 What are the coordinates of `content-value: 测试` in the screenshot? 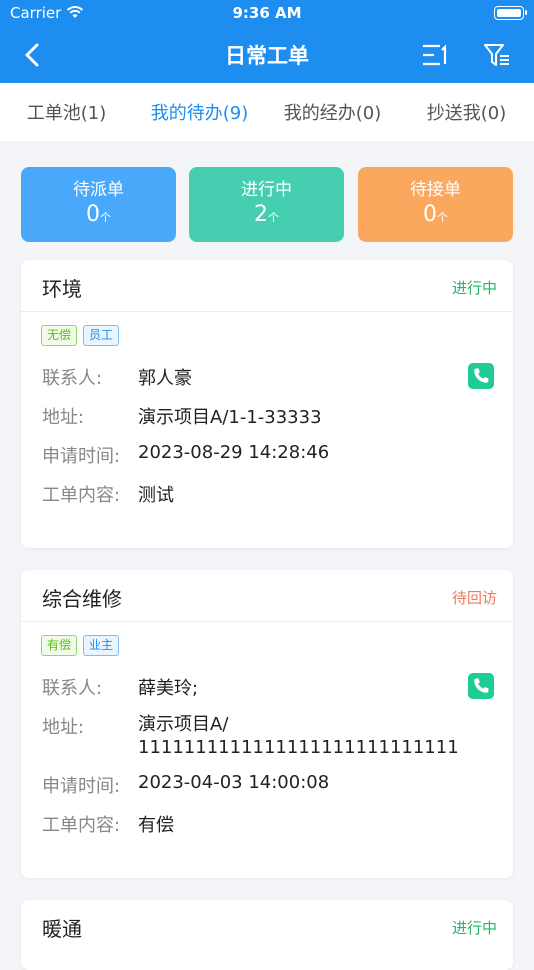 It's located at (156, 495).